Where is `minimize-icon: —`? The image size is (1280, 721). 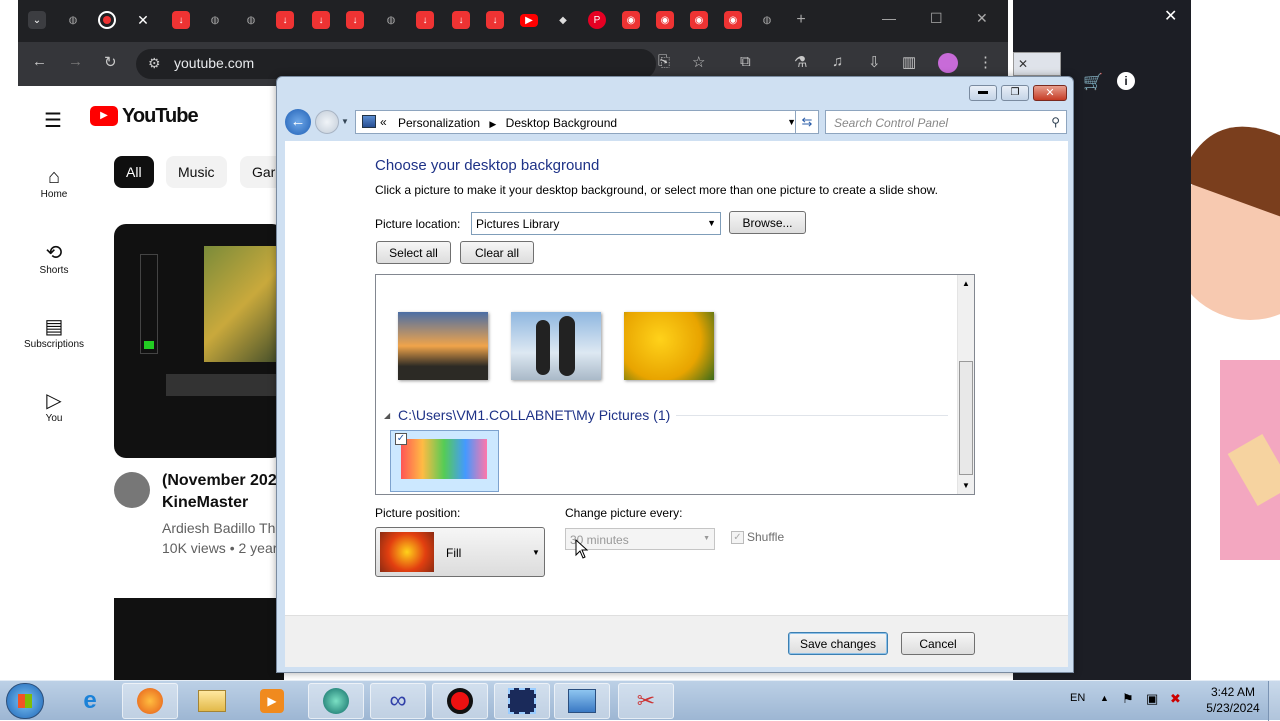
minimize-icon: — is located at coordinates (889, 18).